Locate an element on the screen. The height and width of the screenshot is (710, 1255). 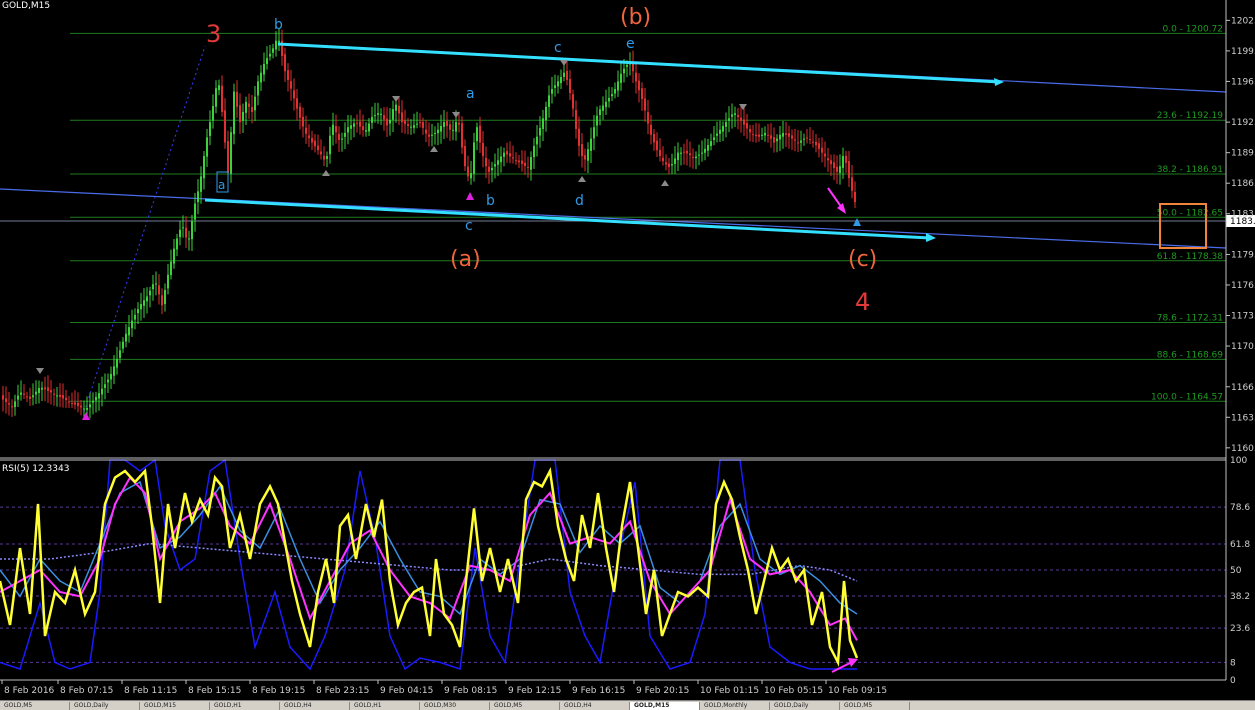
fib-level-label: 100.0 - 1164.57 is located at coordinates (1187, 397).